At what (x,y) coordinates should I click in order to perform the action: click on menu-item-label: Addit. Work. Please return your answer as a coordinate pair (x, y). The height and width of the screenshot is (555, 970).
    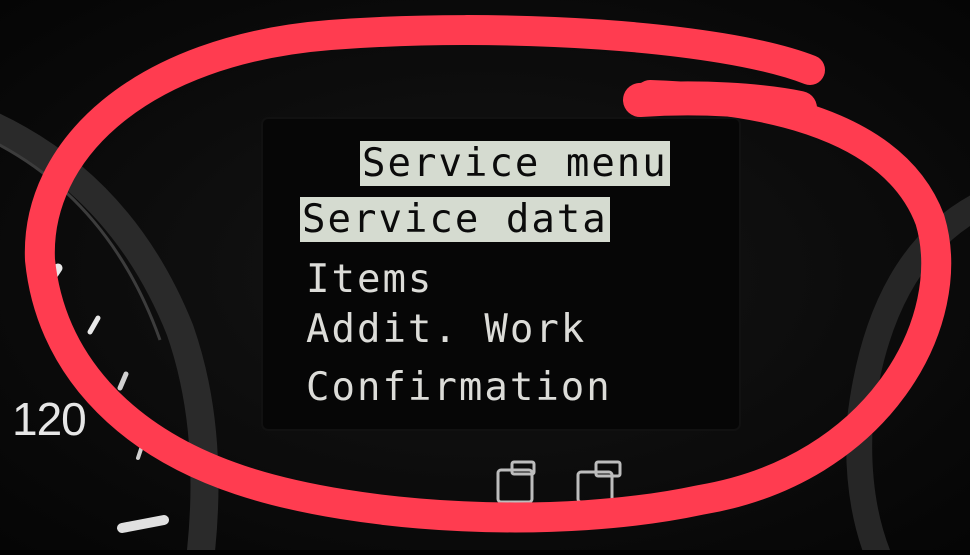
    Looking at the image, I should click on (446, 329).